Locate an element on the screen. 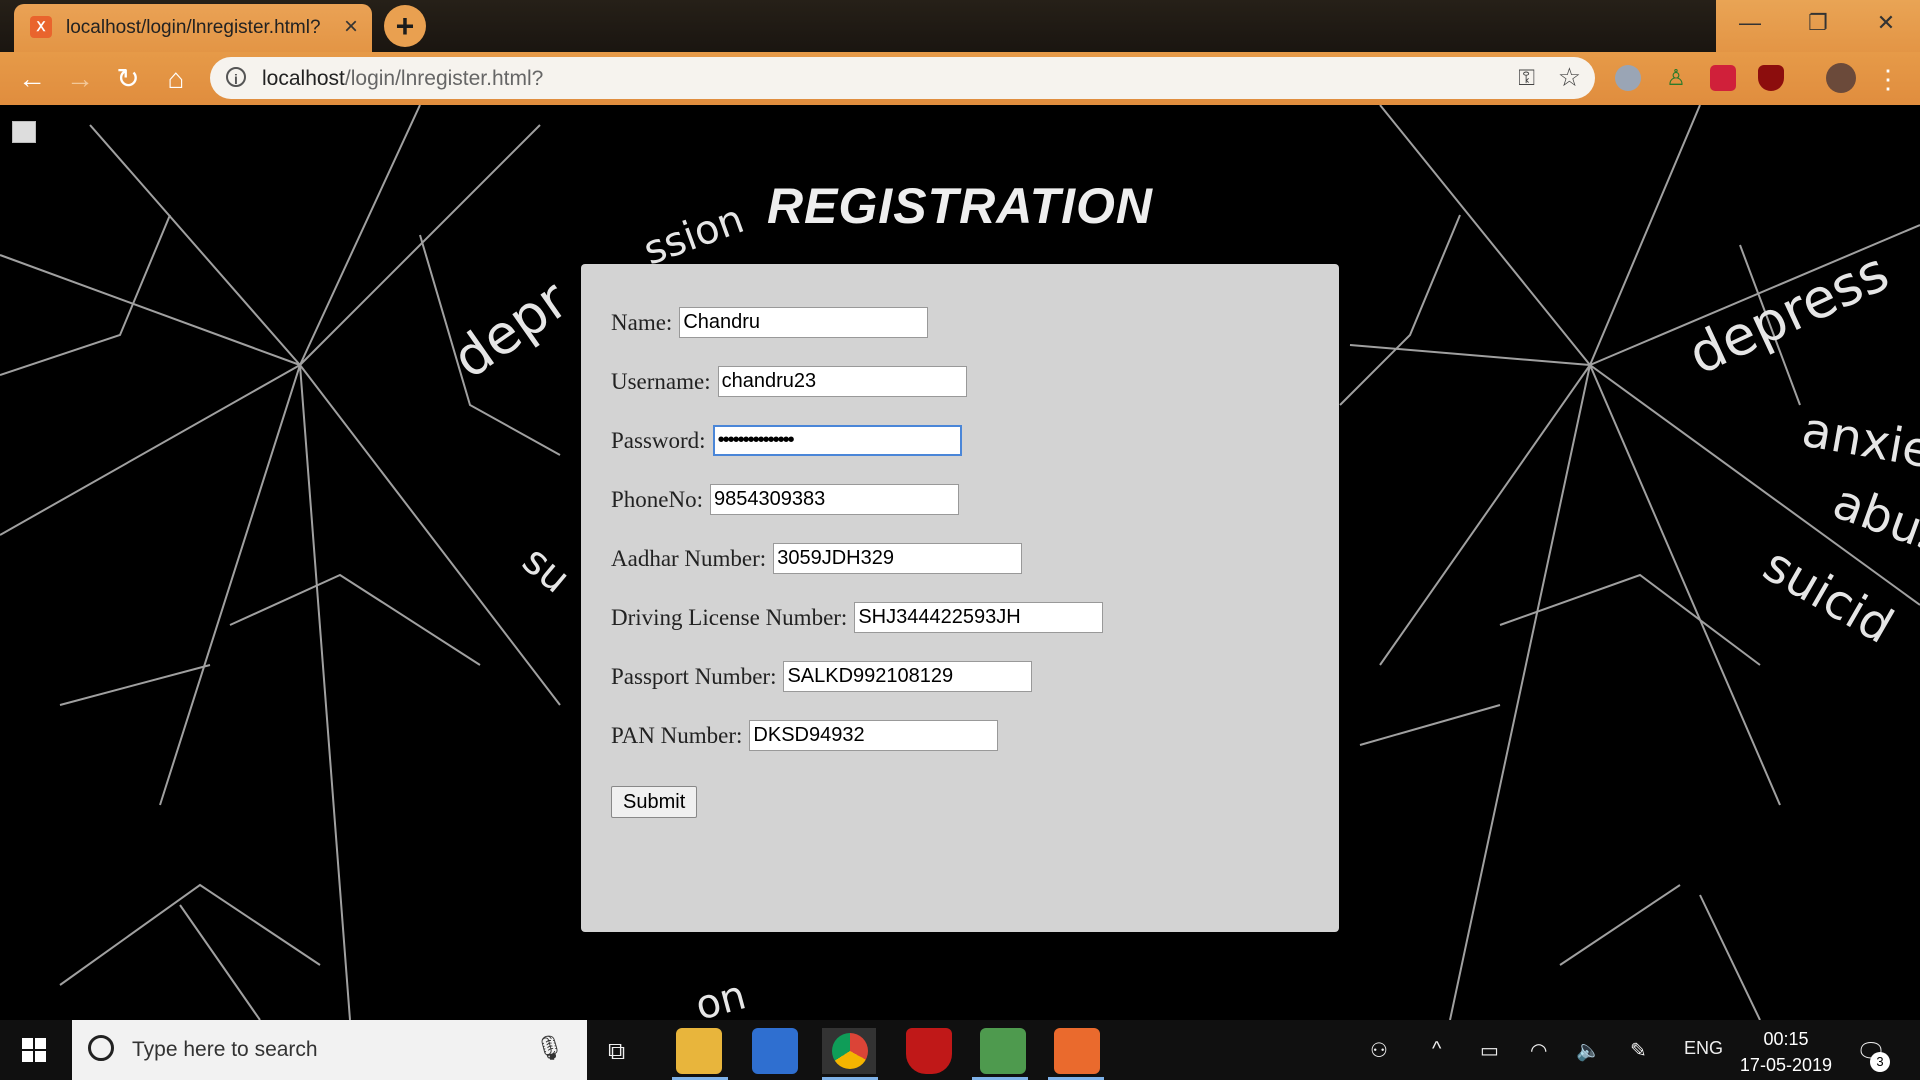 Image resolution: width=1920 pixels, height=1080 pixels. svg-text: anxie is located at coordinates (1859, 441).